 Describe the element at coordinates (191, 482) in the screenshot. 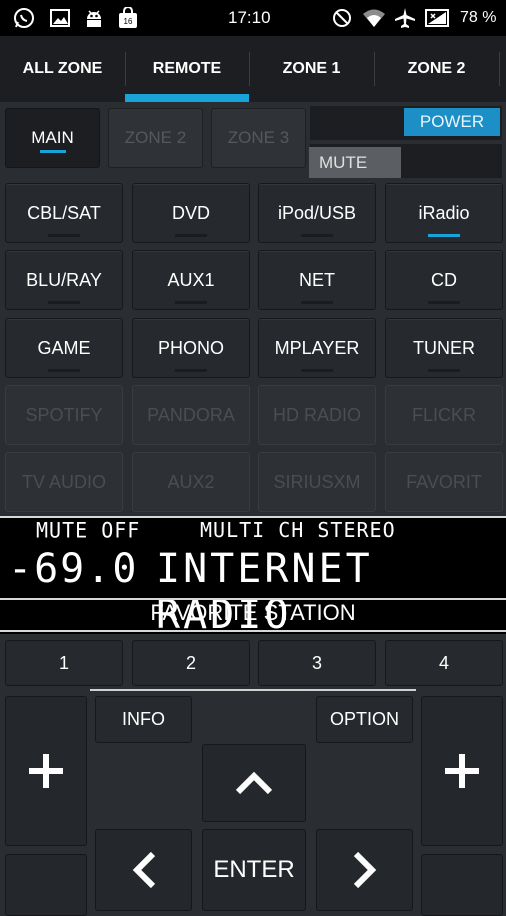

I see `source-aux2-button: AUX2` at that location.